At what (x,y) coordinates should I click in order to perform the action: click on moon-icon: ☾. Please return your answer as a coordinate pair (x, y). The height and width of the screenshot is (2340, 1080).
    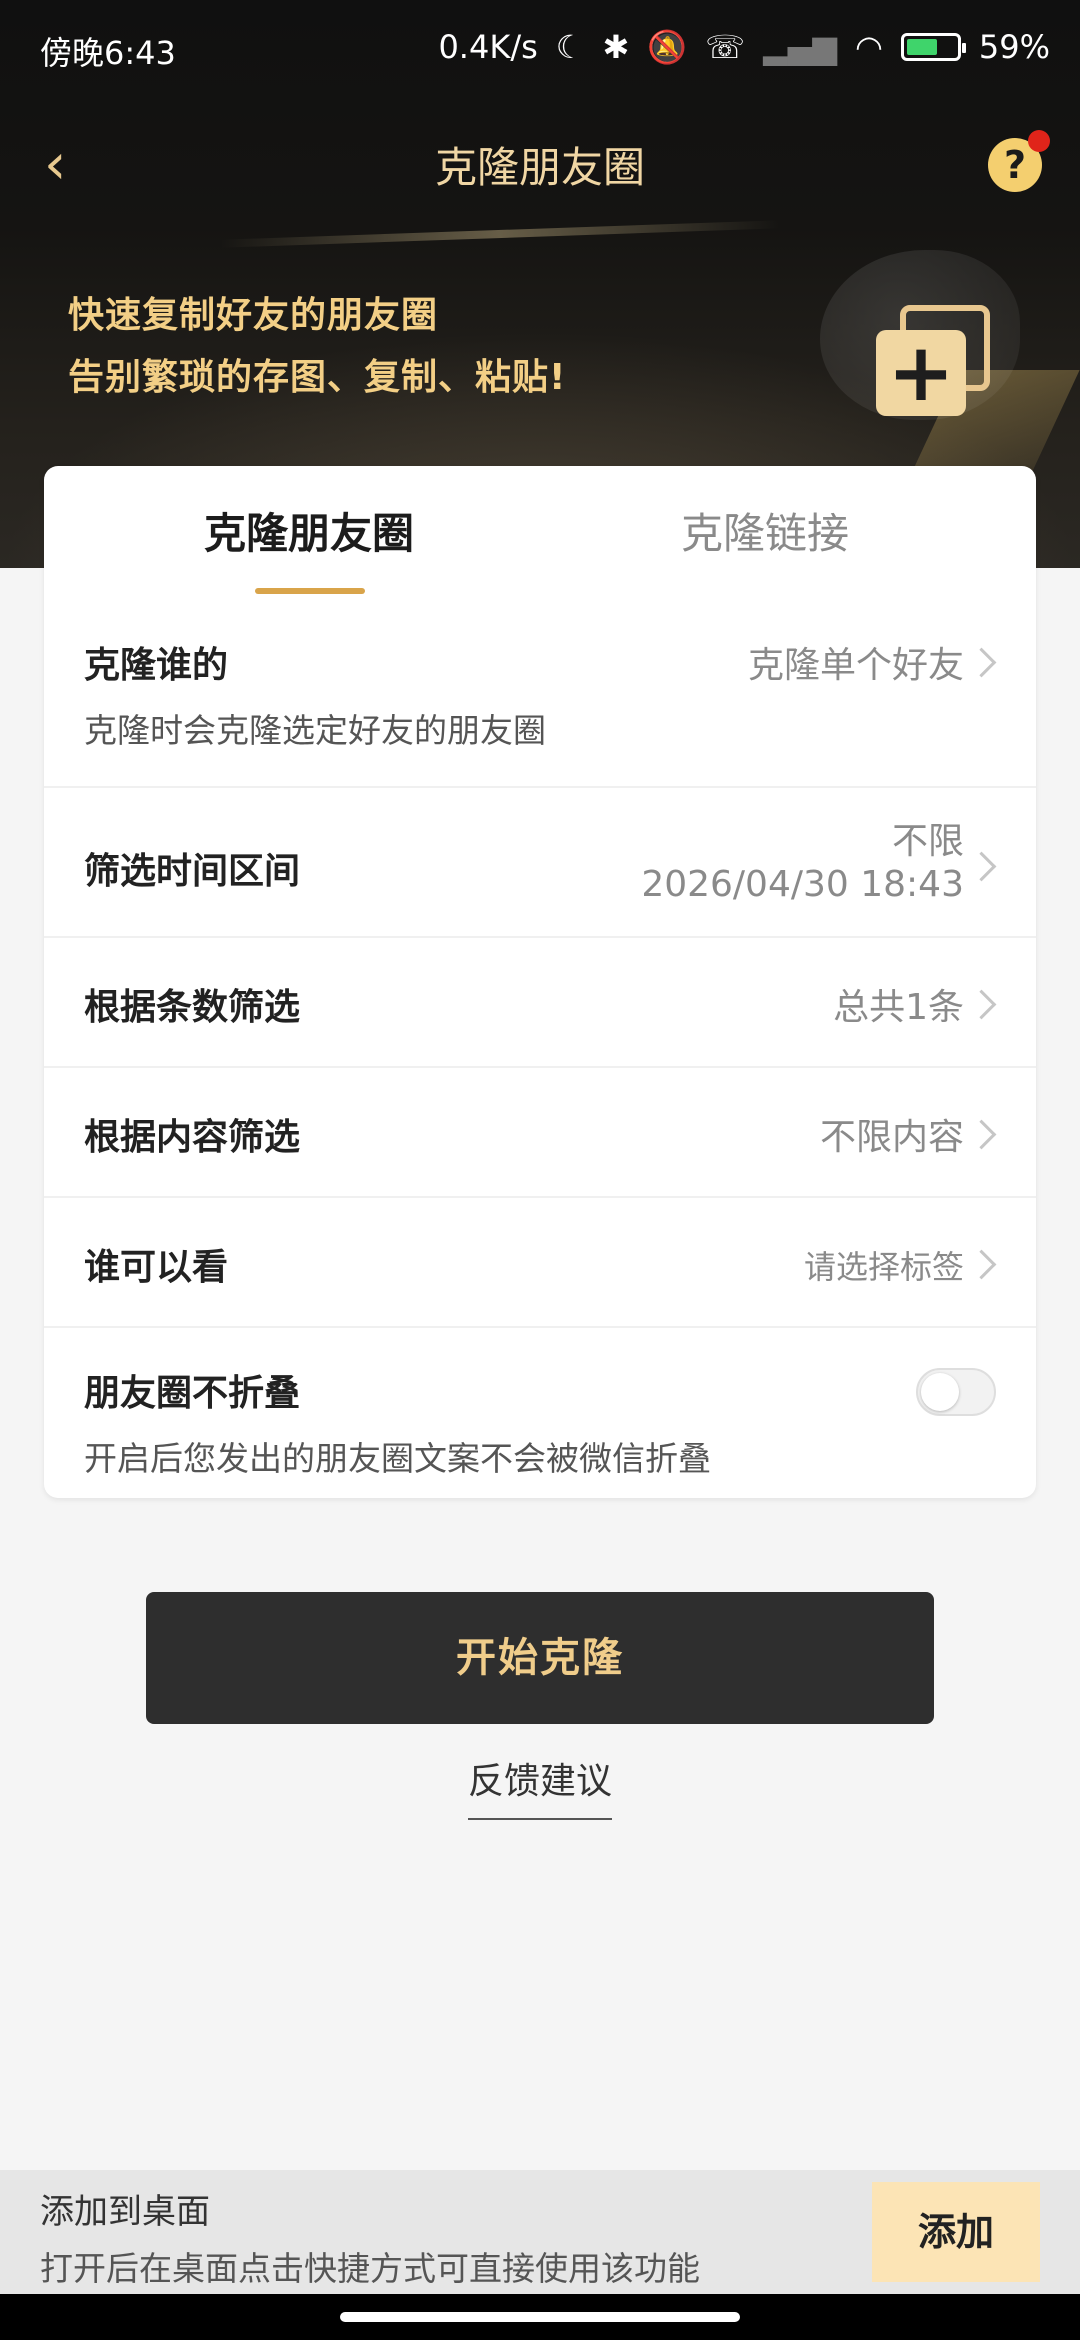
    Looking at the image, I should click on (570, 47).